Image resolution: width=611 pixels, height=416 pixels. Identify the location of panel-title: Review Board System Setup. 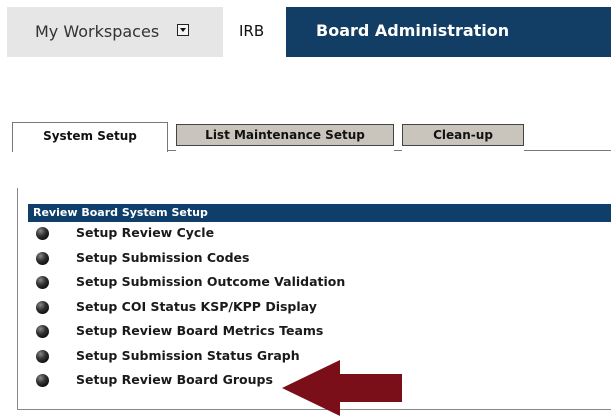
(319, 213).